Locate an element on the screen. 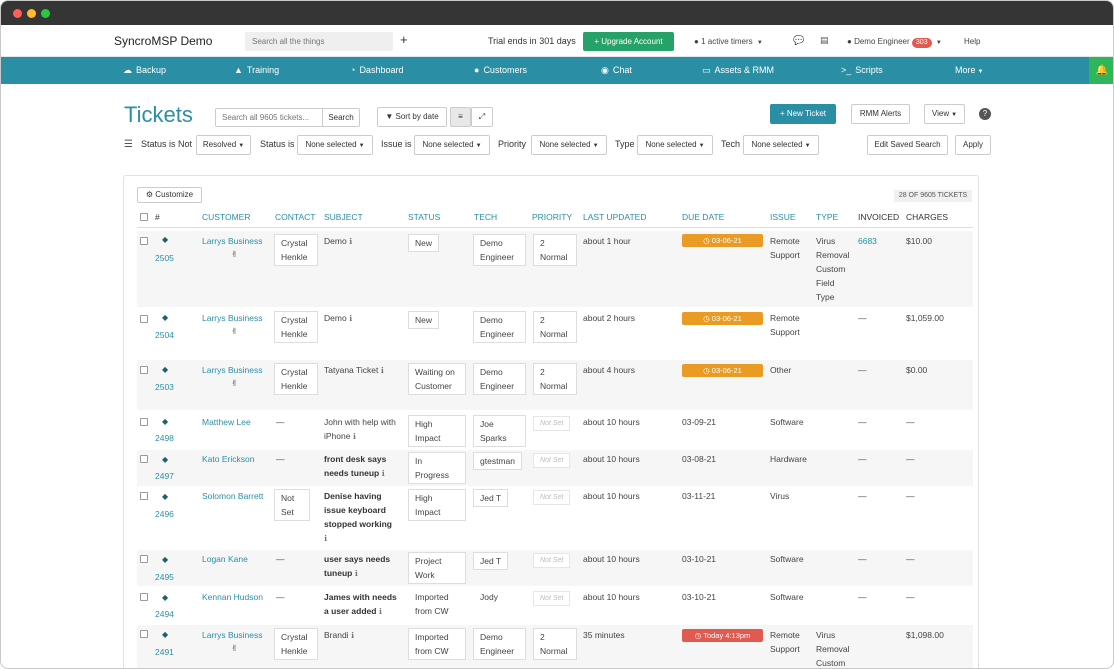  maximize-window-icon is located at coordinates (45, 13).